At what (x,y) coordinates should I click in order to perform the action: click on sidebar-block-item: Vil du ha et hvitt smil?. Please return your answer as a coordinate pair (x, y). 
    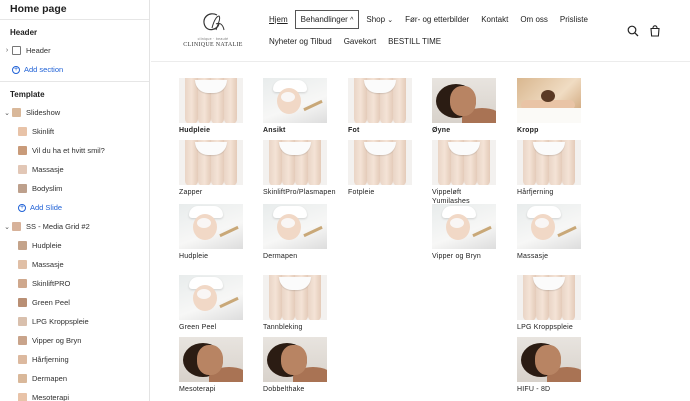
    Looking at the image, I should click on (74, 150).